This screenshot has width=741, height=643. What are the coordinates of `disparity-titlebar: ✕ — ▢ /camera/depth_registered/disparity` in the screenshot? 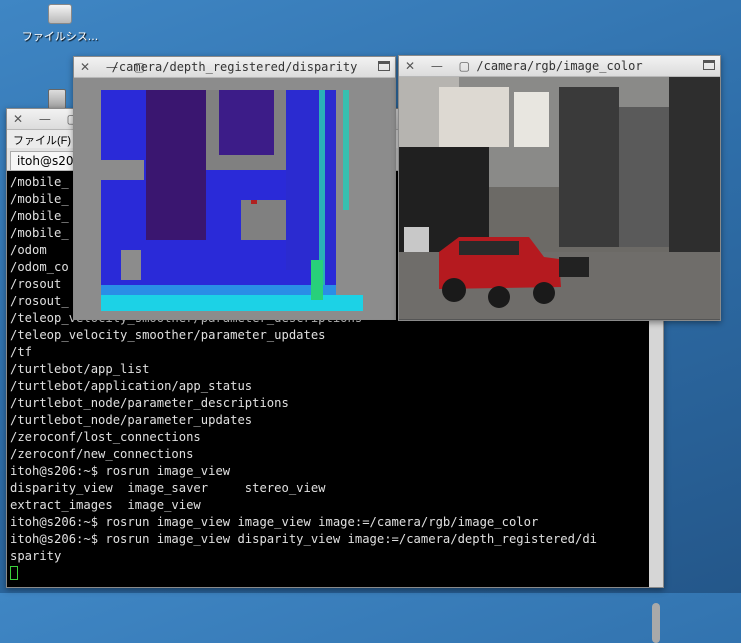 It's located at (234, 67).